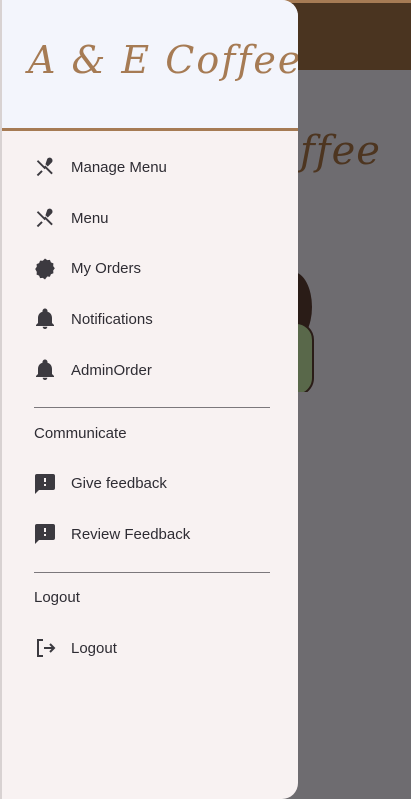 This screenshot has width=411, height=799. Describe the element at coordinates (119, 484) in the screenshot. I see `menu-item-label: Give feedback` at that location.